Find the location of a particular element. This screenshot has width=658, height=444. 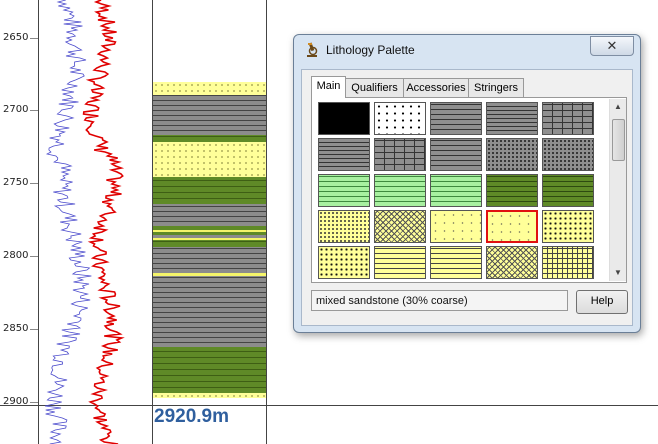

depth-track: 2650 2700 2750 2800 2850 2900 is located at coordinates (19, 222).